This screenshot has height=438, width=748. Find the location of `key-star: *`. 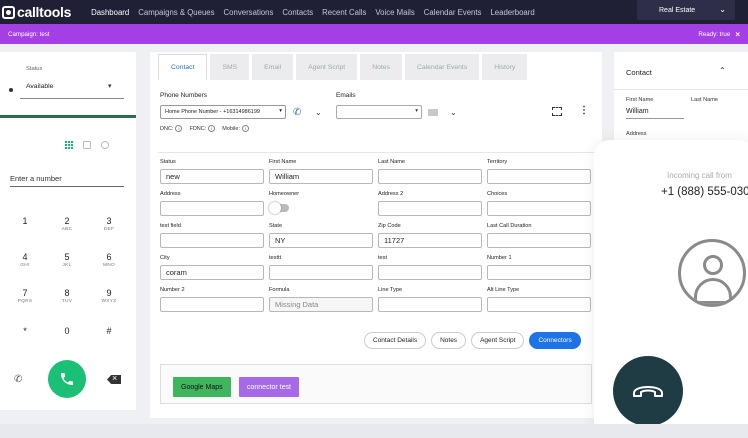

key-star: * is located at coordinates (25, 331).